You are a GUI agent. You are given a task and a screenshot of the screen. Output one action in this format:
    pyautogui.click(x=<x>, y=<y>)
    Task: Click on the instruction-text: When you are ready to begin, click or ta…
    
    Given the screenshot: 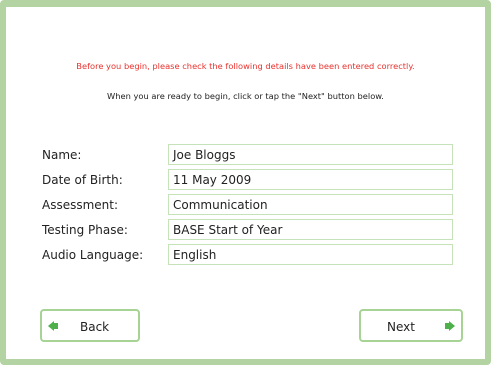 What is the action you would take?
    pyautogui.click(x=245, y=96)
    